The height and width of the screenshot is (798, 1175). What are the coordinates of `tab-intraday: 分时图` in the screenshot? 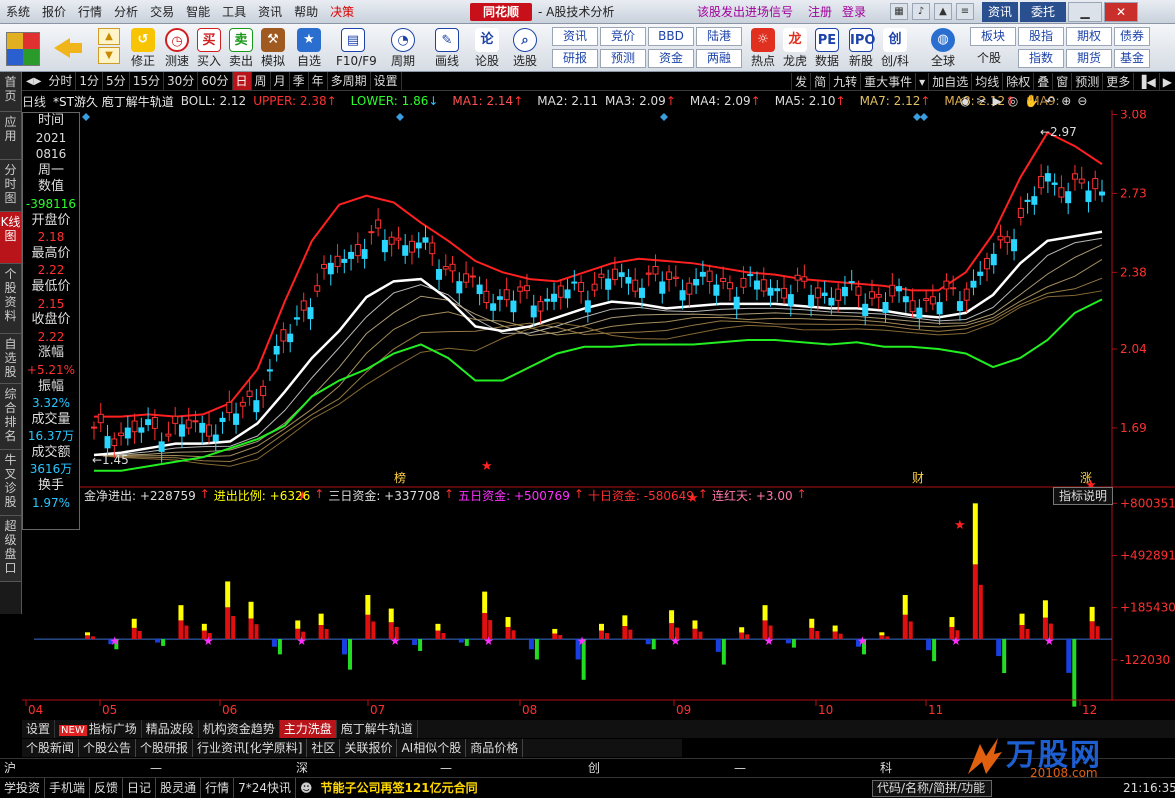 It's located at (10, 186).